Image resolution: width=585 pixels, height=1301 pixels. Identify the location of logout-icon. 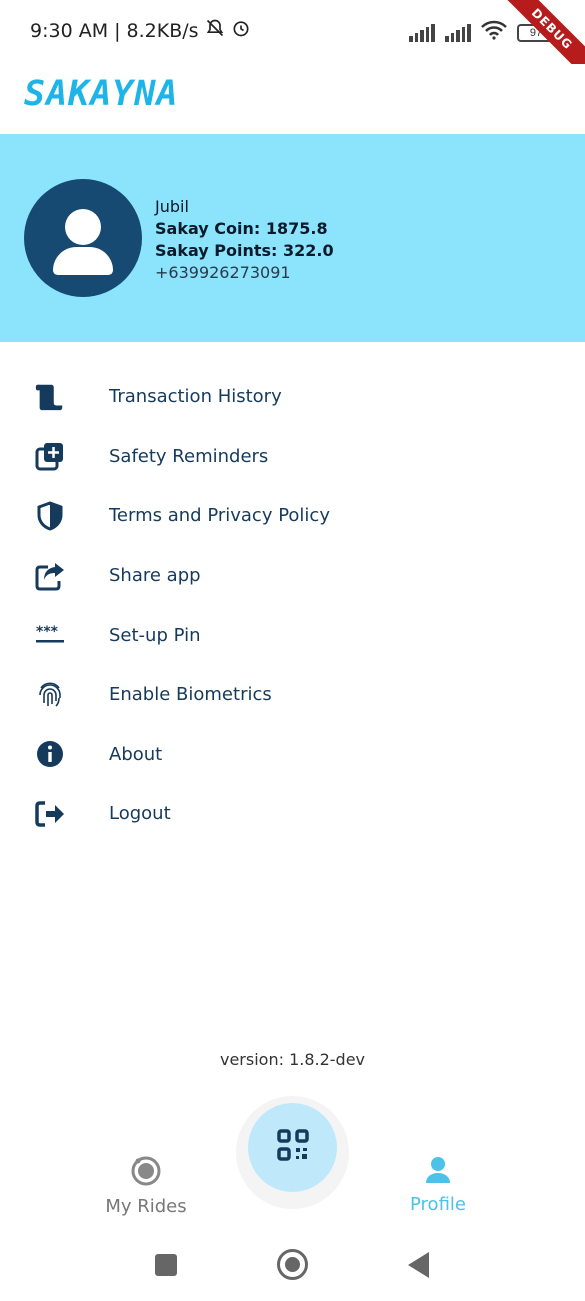
(50, 814).